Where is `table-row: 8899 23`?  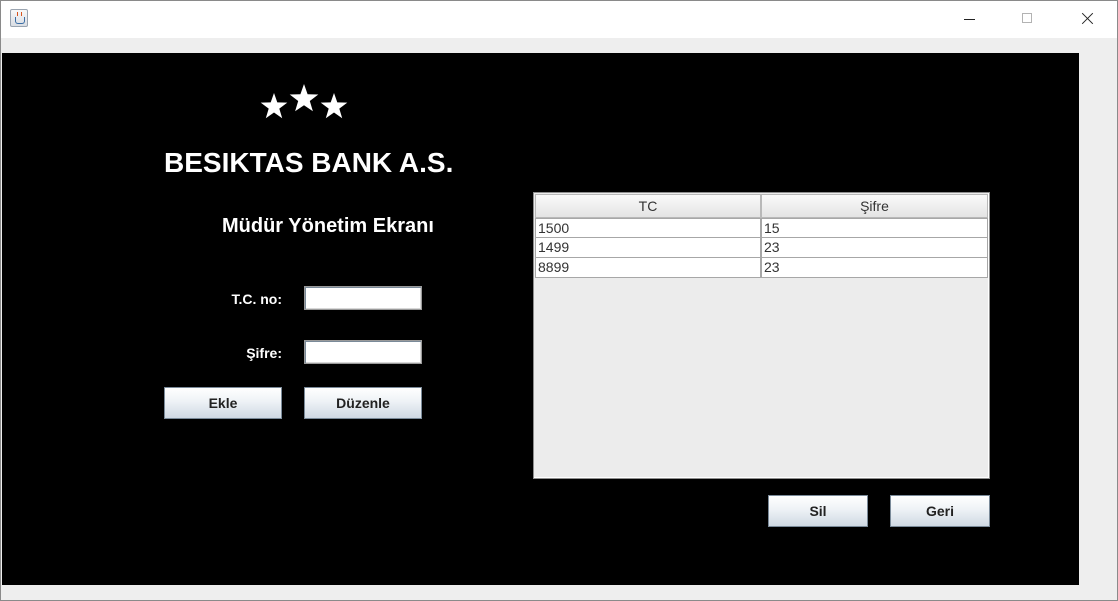 table-row: 8899 23 is located at coordinates (761, 268).